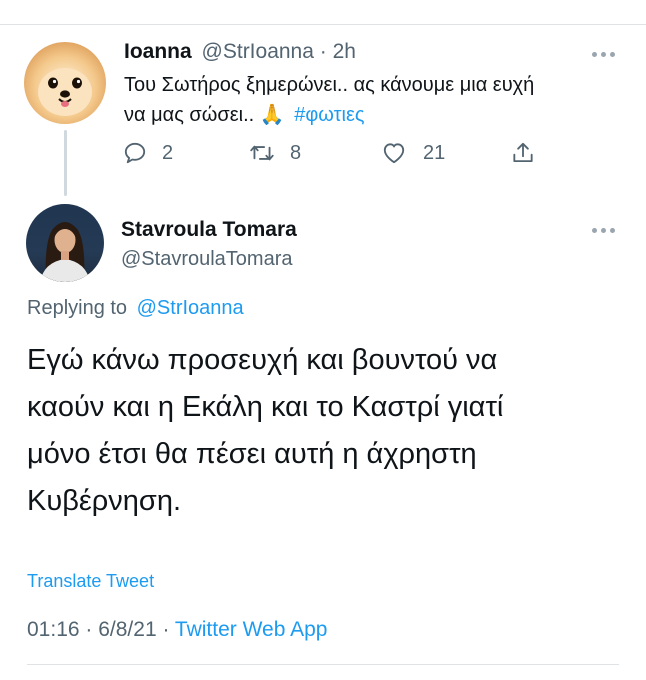 This screenshot has width=646, height=680. What do you see at coordinates (262, 360) in the screenshot?
I see `reply-text-line: Εγώ κάνω προσευχή και βουντού να` at bounding box center [262, 360].